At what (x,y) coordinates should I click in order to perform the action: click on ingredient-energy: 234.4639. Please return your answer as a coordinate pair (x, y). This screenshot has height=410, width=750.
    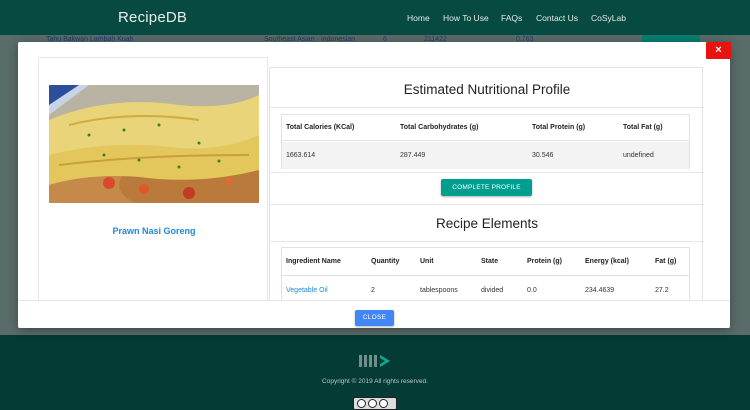
    Looking at the image, I should click on (600, 290).